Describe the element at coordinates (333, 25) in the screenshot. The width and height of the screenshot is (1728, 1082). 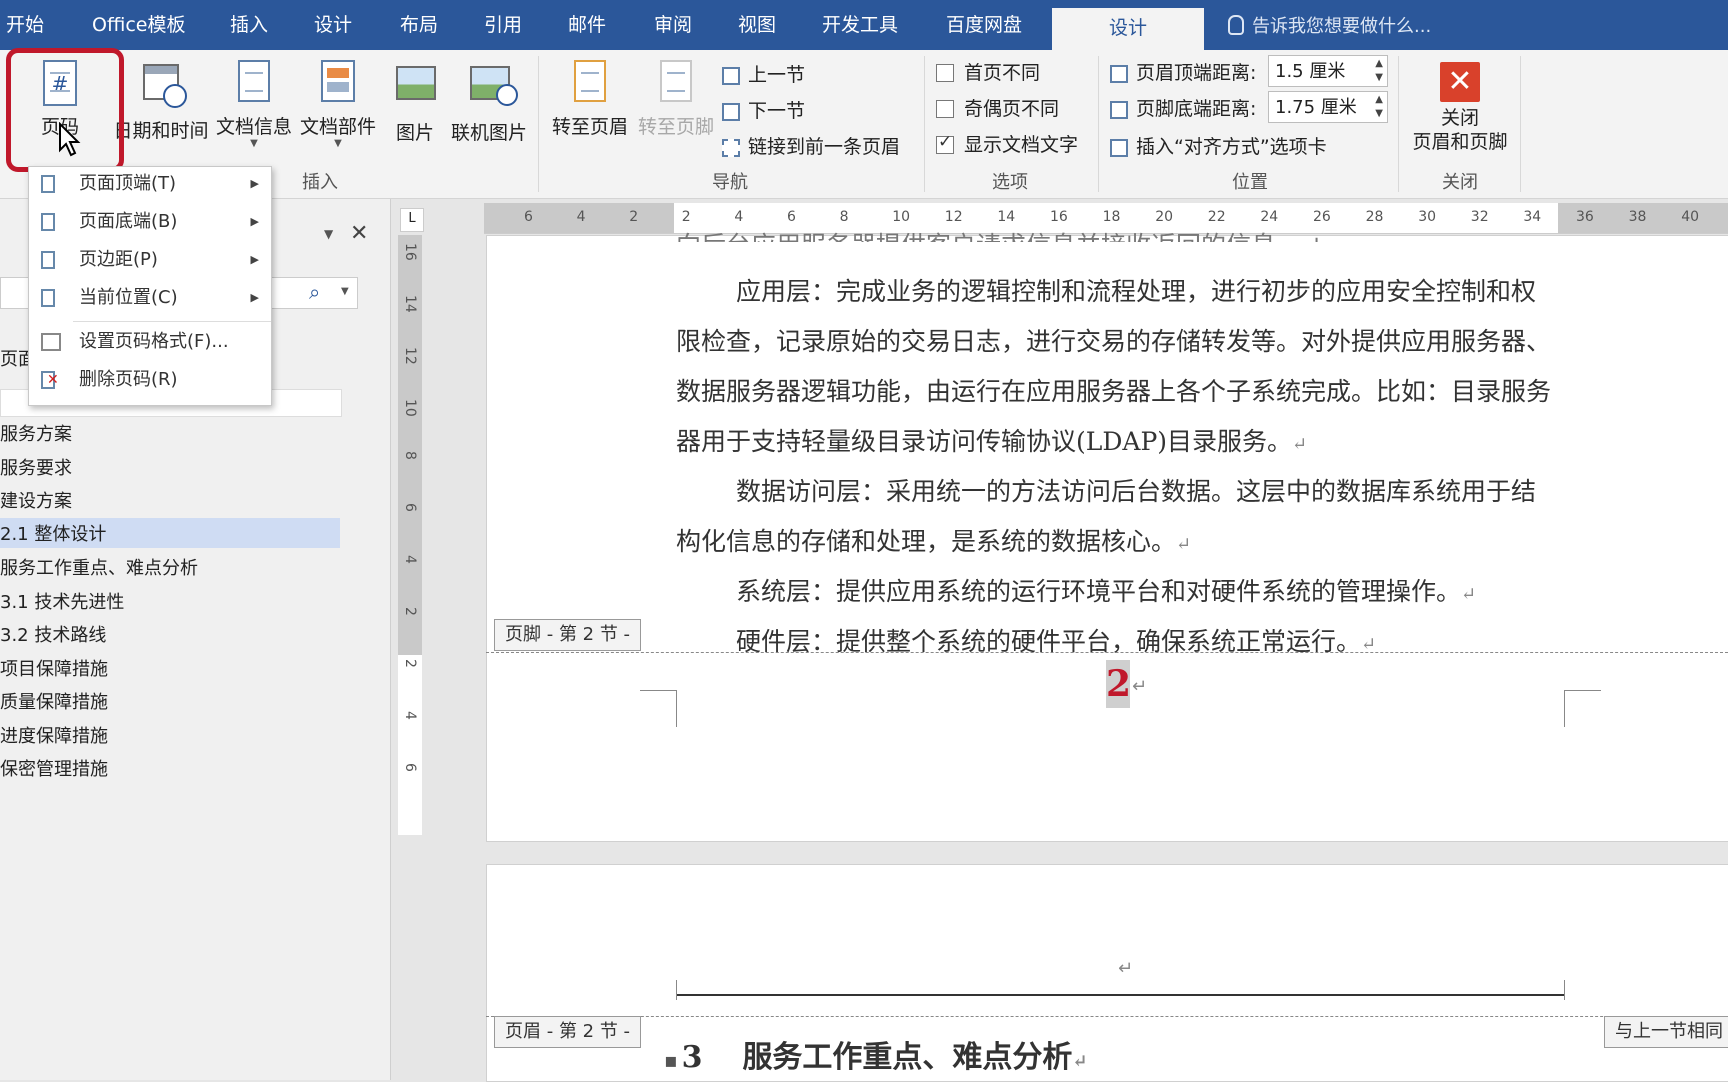
I see `tab-design: 设计` at that location.